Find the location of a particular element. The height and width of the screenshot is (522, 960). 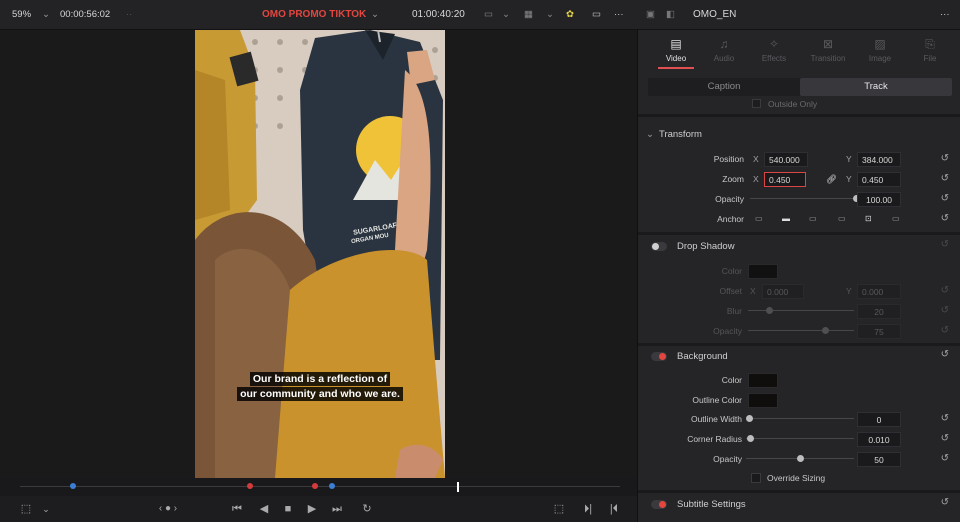

outline-color-swatch is located at coordinates (763, 400).